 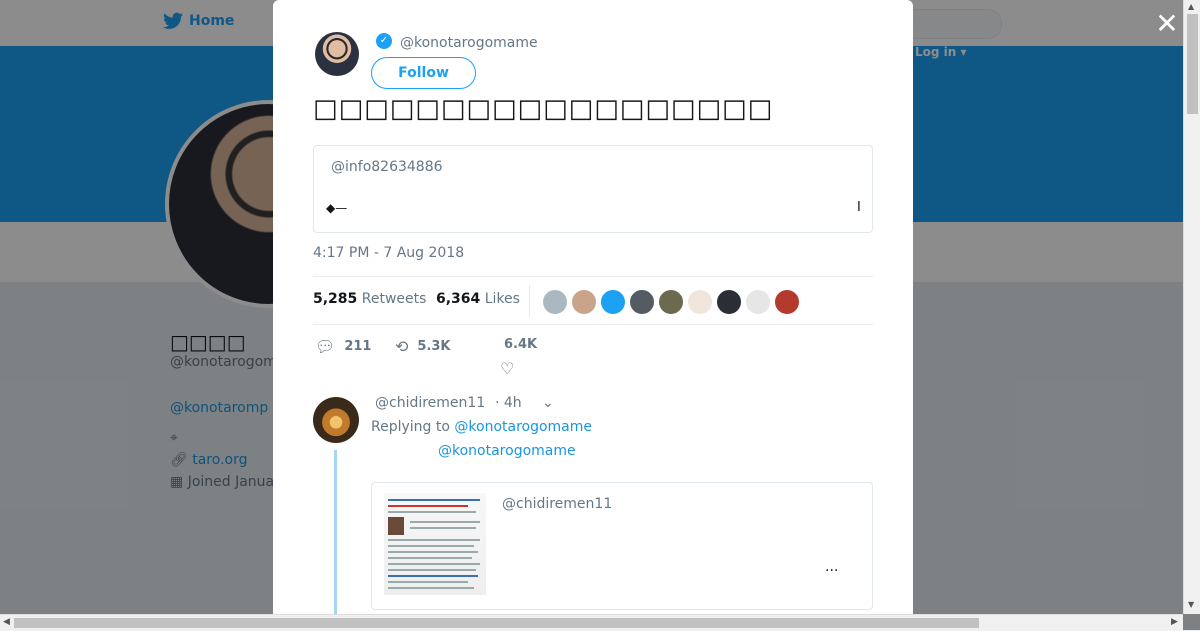 What do you see at coordinates (435, 544) in the screenshot?
I see `document-thumbnail` at bounding box center [435, 544].